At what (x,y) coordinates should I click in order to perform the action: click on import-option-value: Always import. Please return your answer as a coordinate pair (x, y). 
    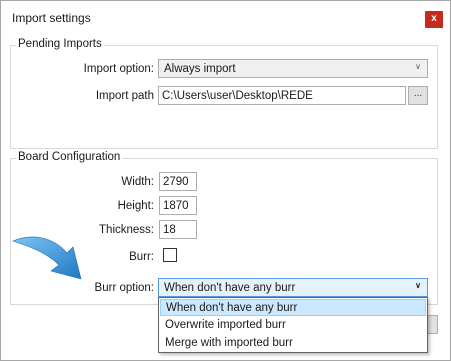
    Looking at the image, I should click on (200, 69).